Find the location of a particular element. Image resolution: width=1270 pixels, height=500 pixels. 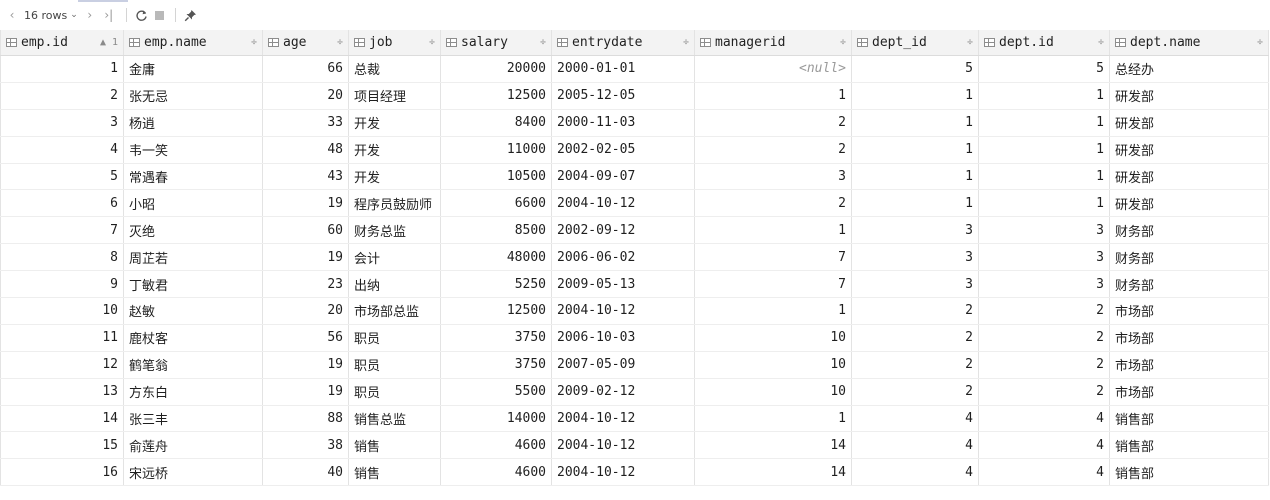

cell-dept-id: 5 is located at coordinates (915, 69).